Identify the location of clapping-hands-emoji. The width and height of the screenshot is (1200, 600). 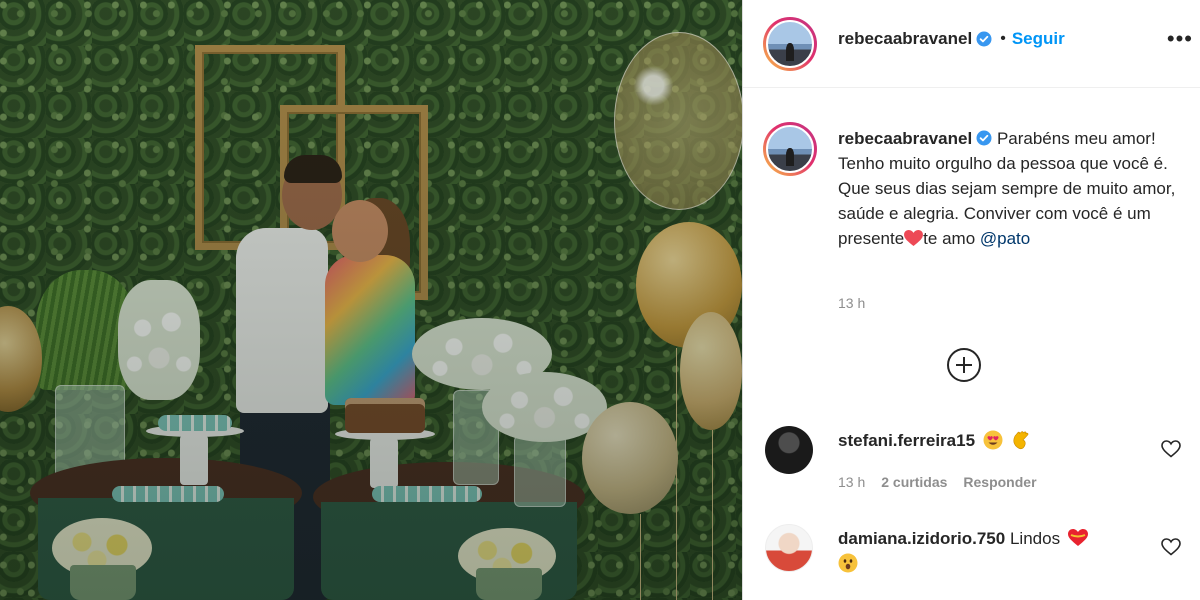
(1020, 440).